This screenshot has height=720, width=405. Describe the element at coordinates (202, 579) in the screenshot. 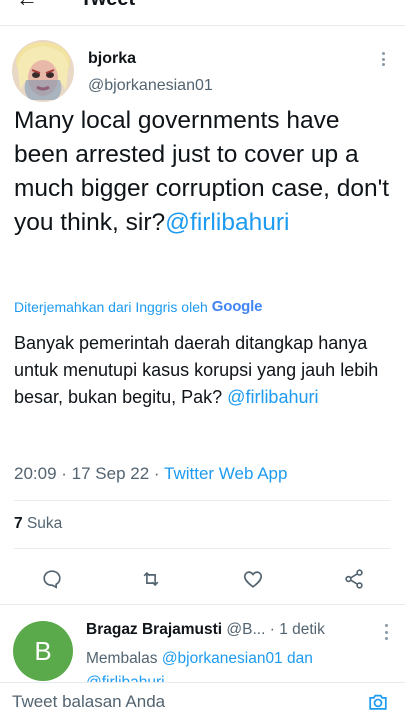

I see `tweet-action-bar` at that location.